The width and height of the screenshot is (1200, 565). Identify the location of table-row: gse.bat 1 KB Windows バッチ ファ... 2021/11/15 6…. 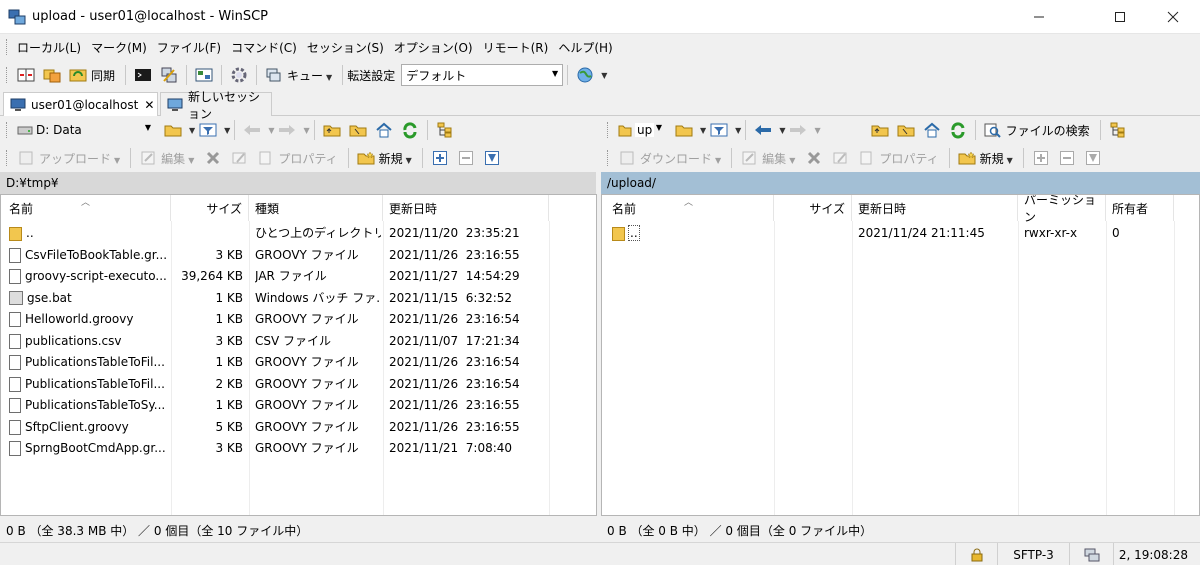
(298, 299).